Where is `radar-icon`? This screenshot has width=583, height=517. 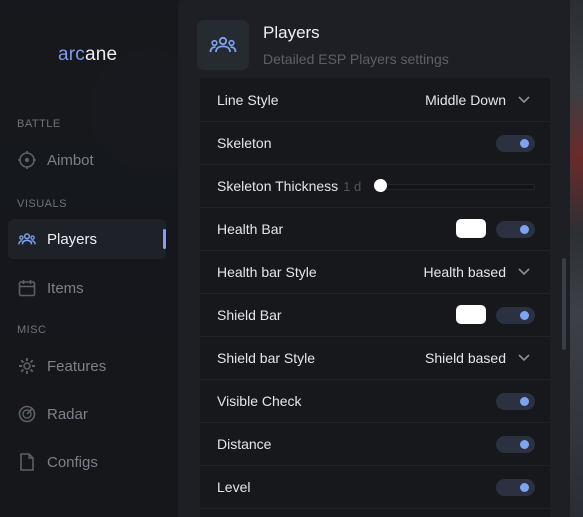
radar-icon is located at coordinates (27, 414).